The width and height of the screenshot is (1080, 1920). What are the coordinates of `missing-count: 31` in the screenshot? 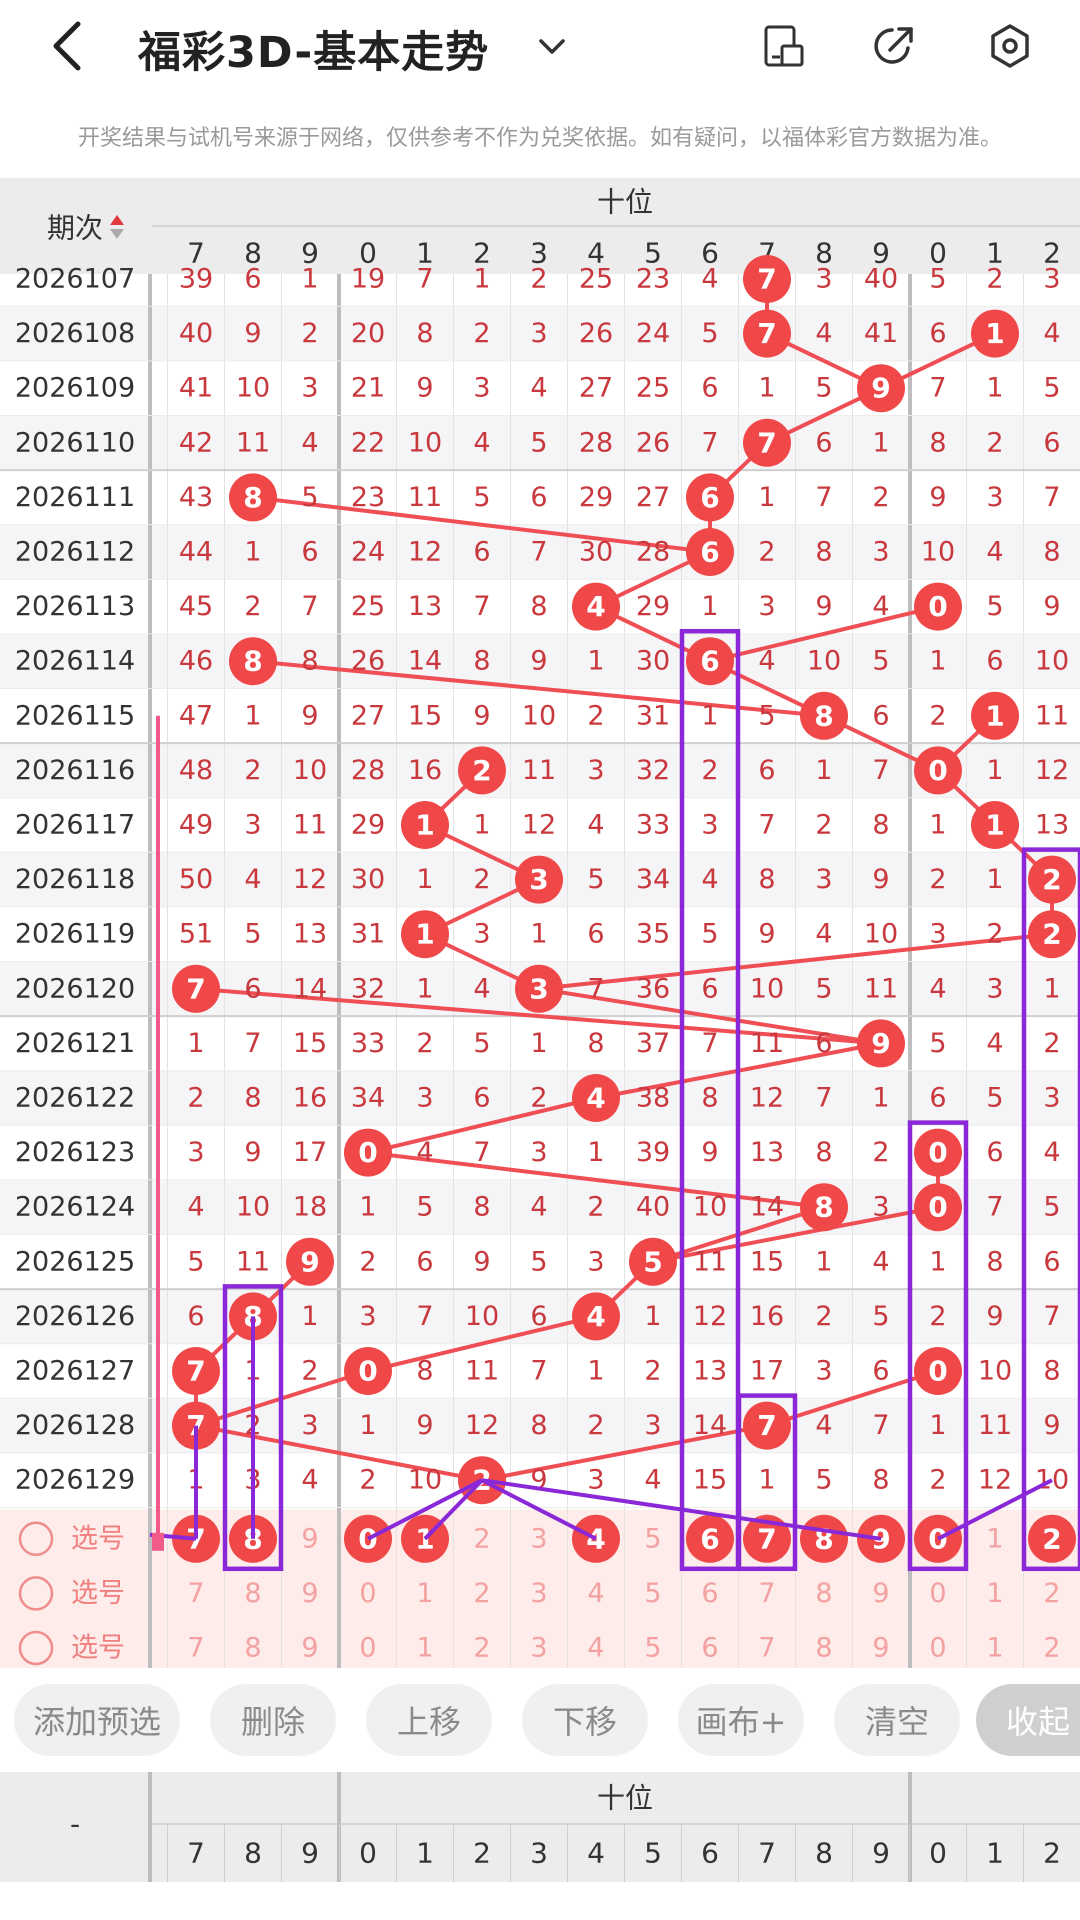 It's located at (653, 715).